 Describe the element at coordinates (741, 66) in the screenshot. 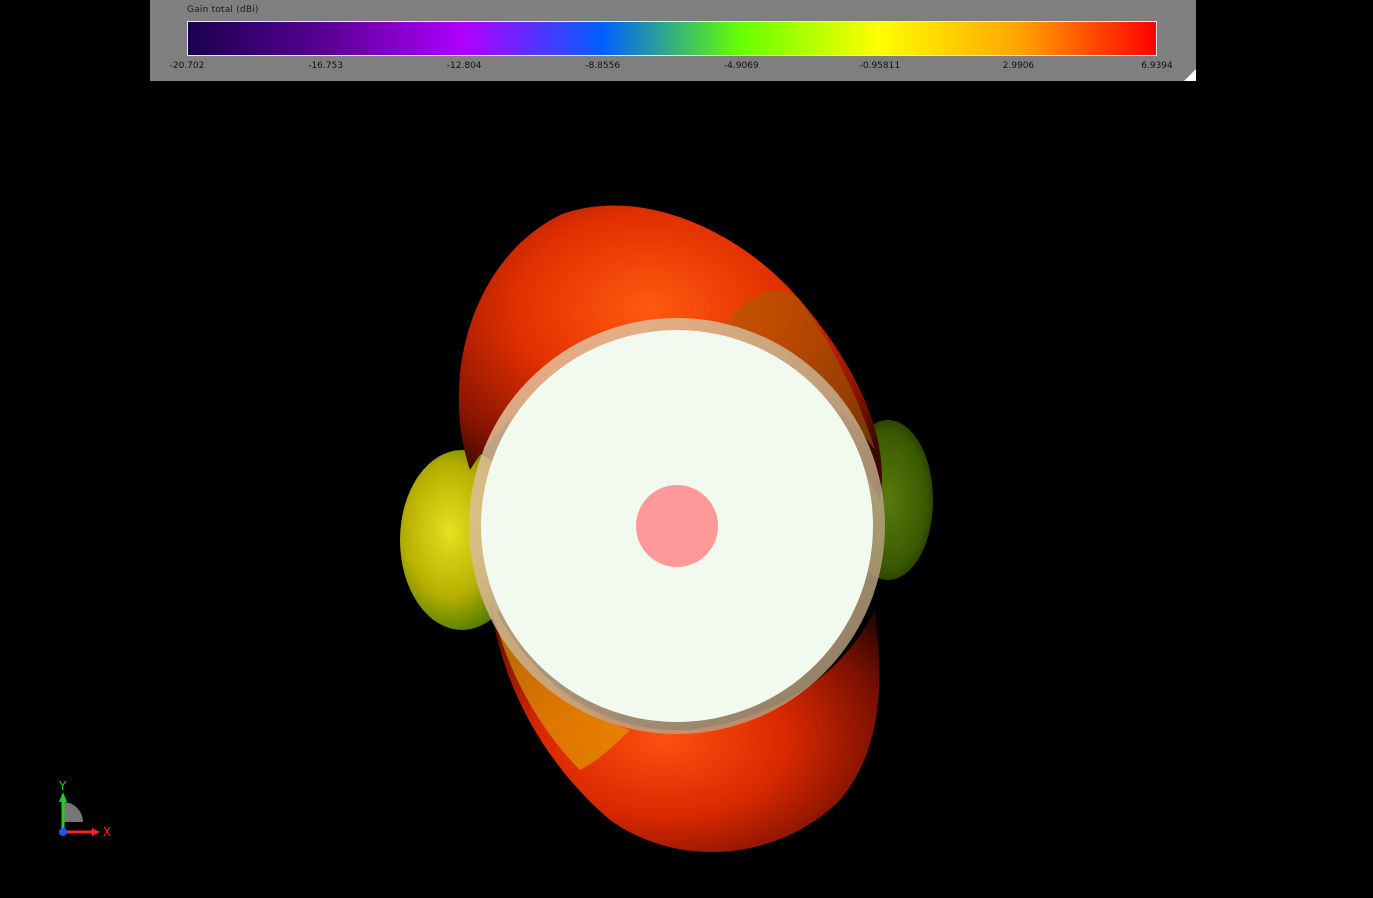

I see `legend-tick-label: -4.9069` at that location.